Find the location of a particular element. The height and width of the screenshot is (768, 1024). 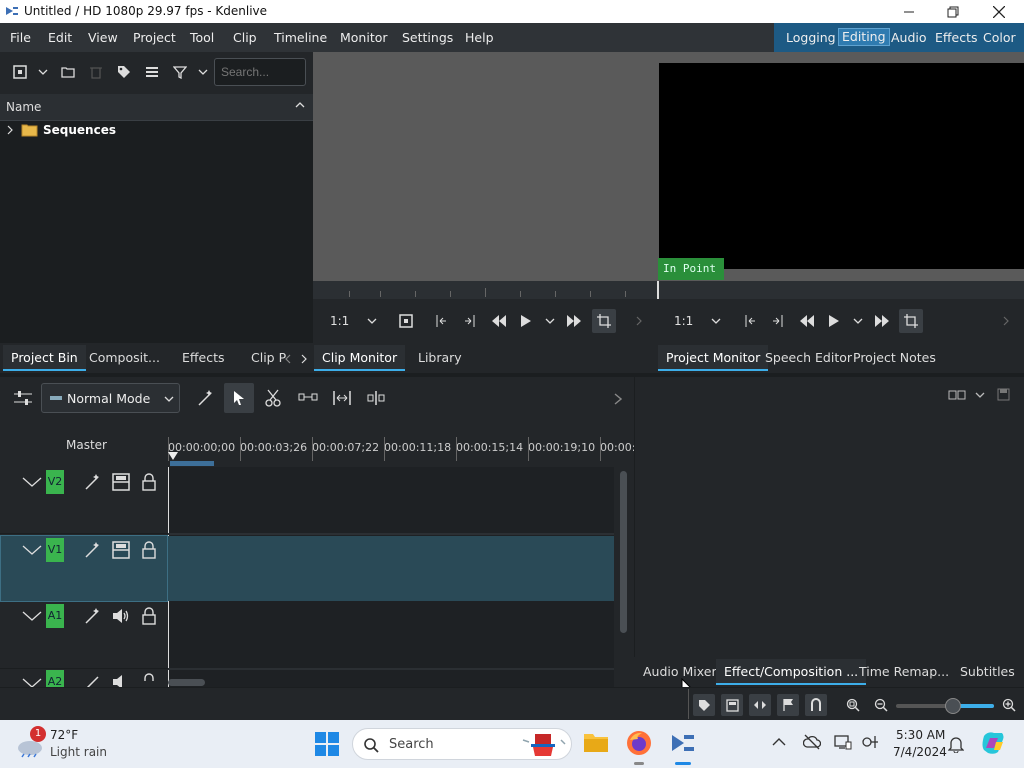

menu-settings: Settings is located at coordinates (427, 37).